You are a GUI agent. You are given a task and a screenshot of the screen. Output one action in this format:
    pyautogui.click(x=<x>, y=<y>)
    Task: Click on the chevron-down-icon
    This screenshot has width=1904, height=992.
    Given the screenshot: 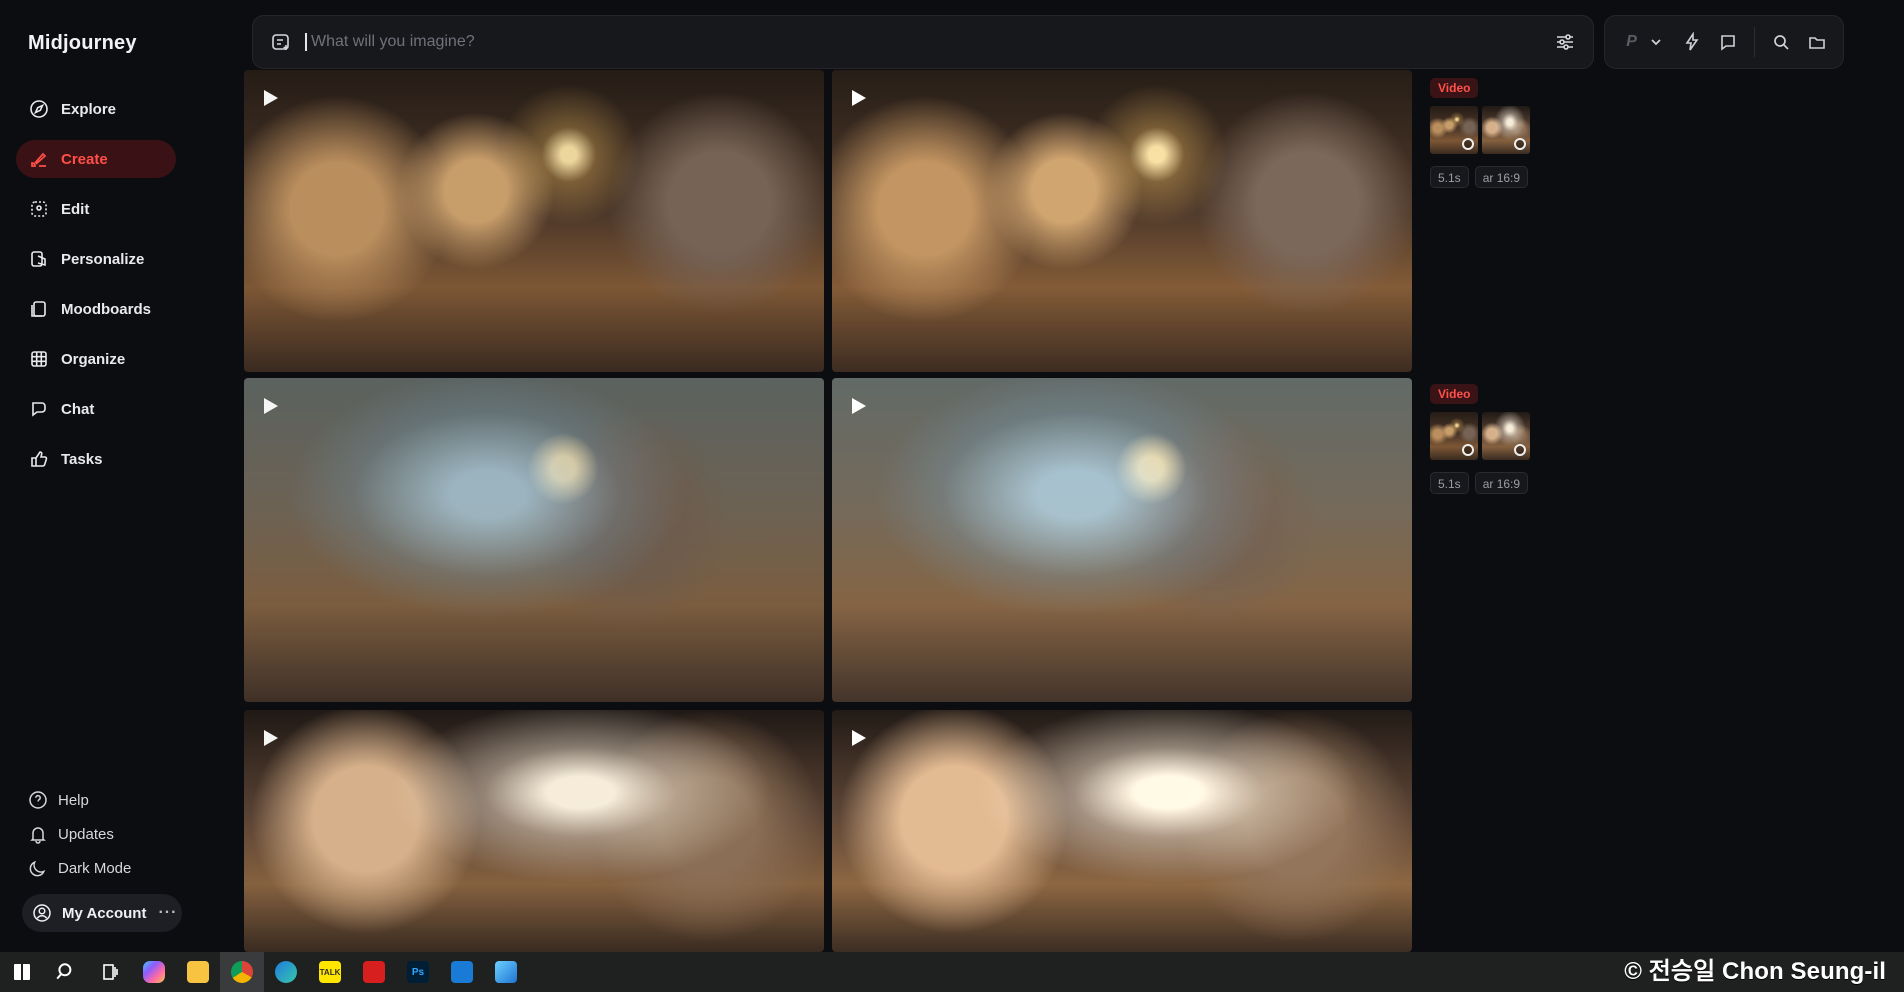 What is the action you would take?
    pyautogui.click(x=1656, y=42)
    